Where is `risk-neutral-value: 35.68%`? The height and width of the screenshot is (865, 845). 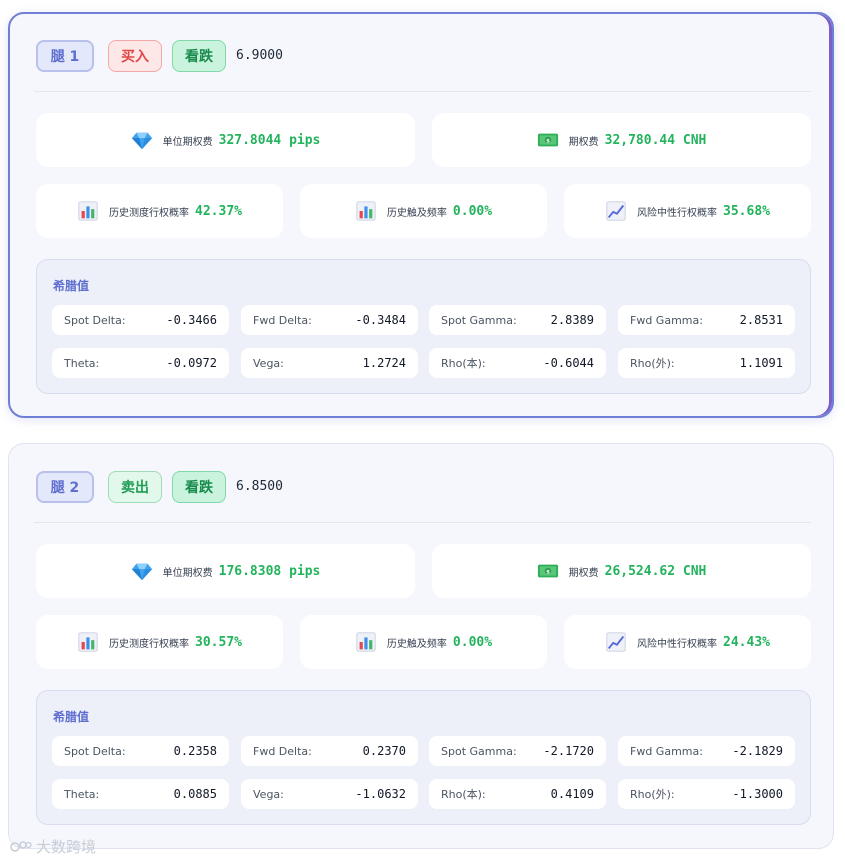 risk-neutral-value: 35.68% is located at coordinates (746, 211).